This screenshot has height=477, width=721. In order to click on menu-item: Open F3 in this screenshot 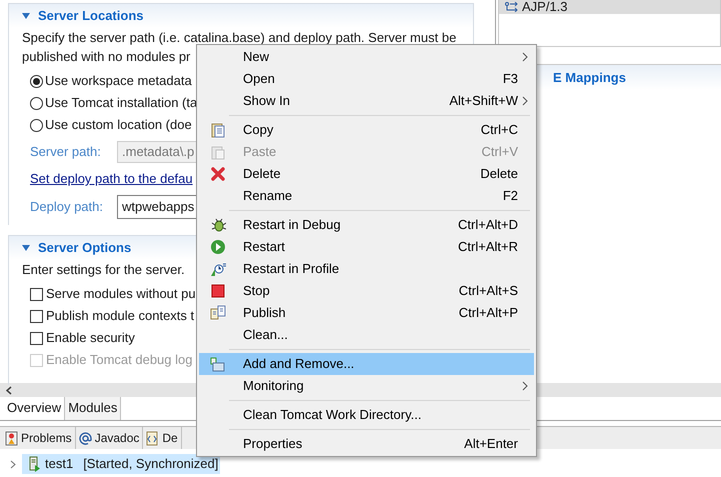, I will do `click(366, 79)`.